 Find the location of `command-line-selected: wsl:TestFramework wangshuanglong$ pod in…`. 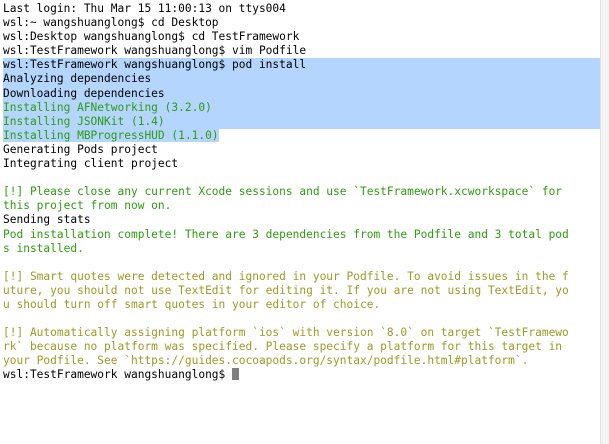

command-line-selected: wsl:TestFramework wangshuanglong$ pod in… is located at coordinates (303, 65).